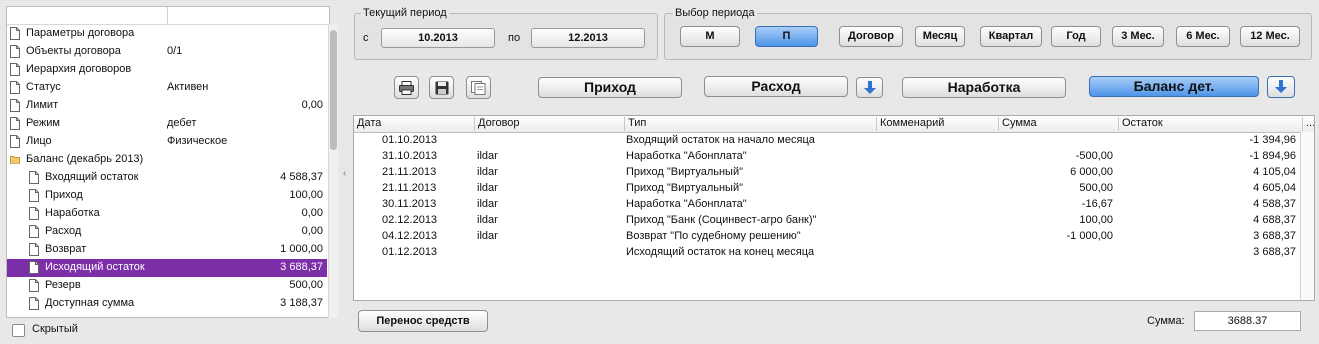 The width and height of the screenshot is (1319, 344). Describe the element at coordinates (306, 285) in the screenshot. I see `tree-item-value: 500,00` at that location.